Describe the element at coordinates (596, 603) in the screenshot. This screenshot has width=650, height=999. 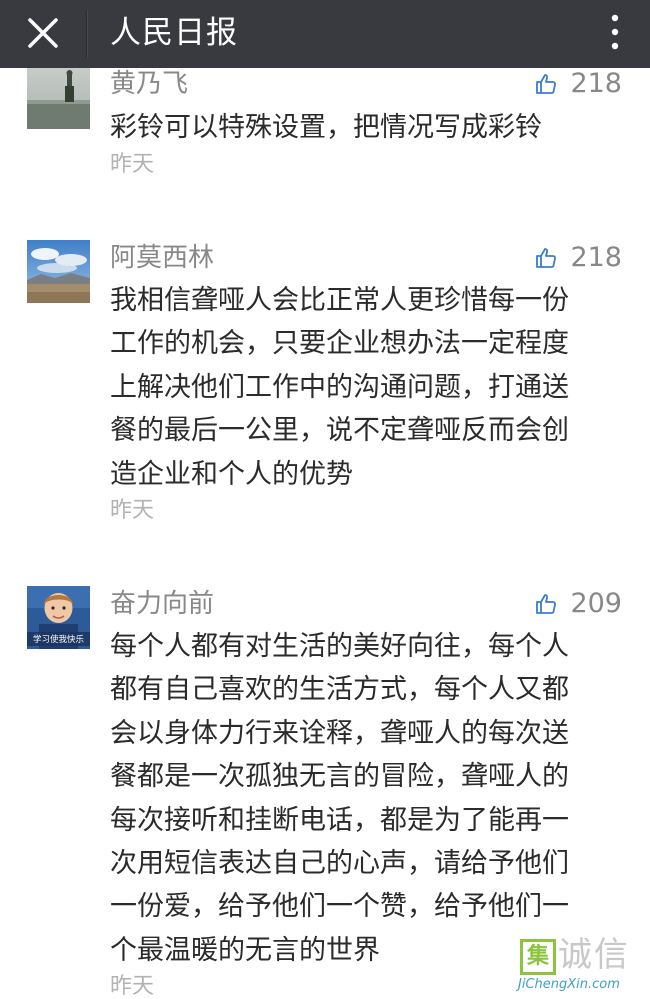
I see `like-count: 209` at that location.